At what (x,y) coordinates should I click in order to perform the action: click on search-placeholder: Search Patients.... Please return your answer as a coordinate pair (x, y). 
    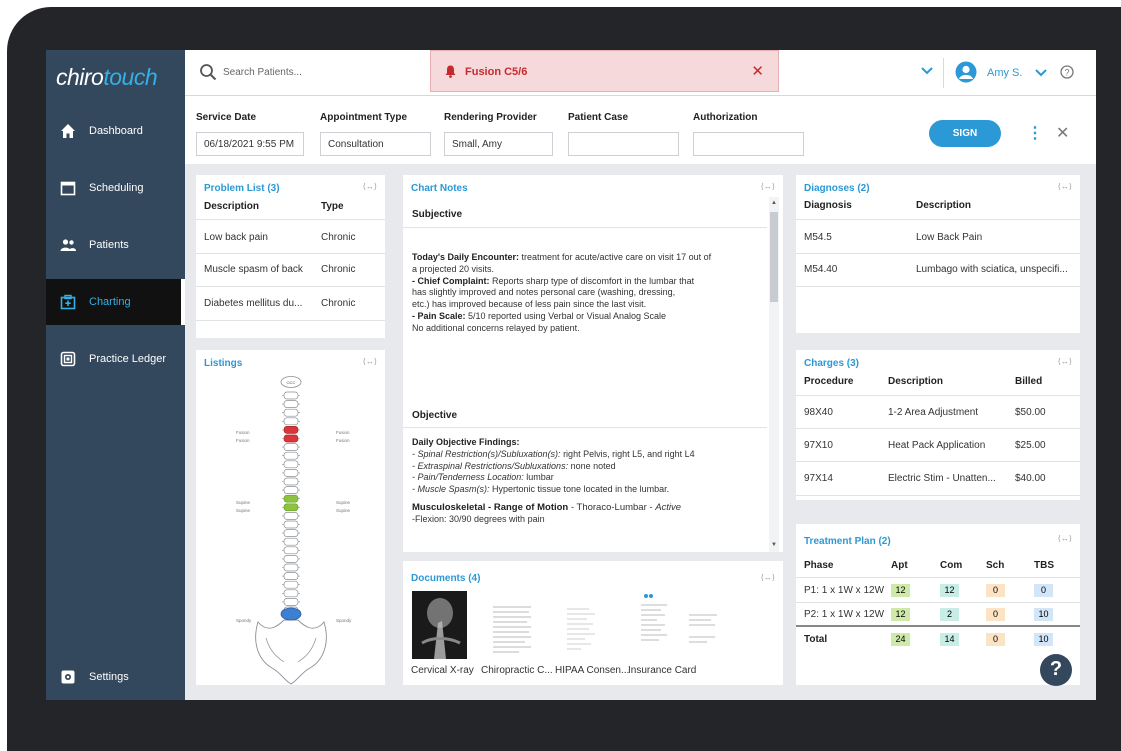
    Looking at the image, I should click on (262, 72).